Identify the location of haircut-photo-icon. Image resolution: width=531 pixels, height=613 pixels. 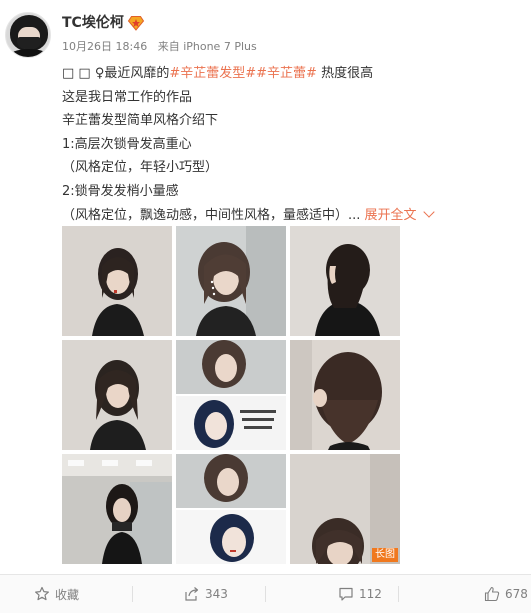
(231, 281).